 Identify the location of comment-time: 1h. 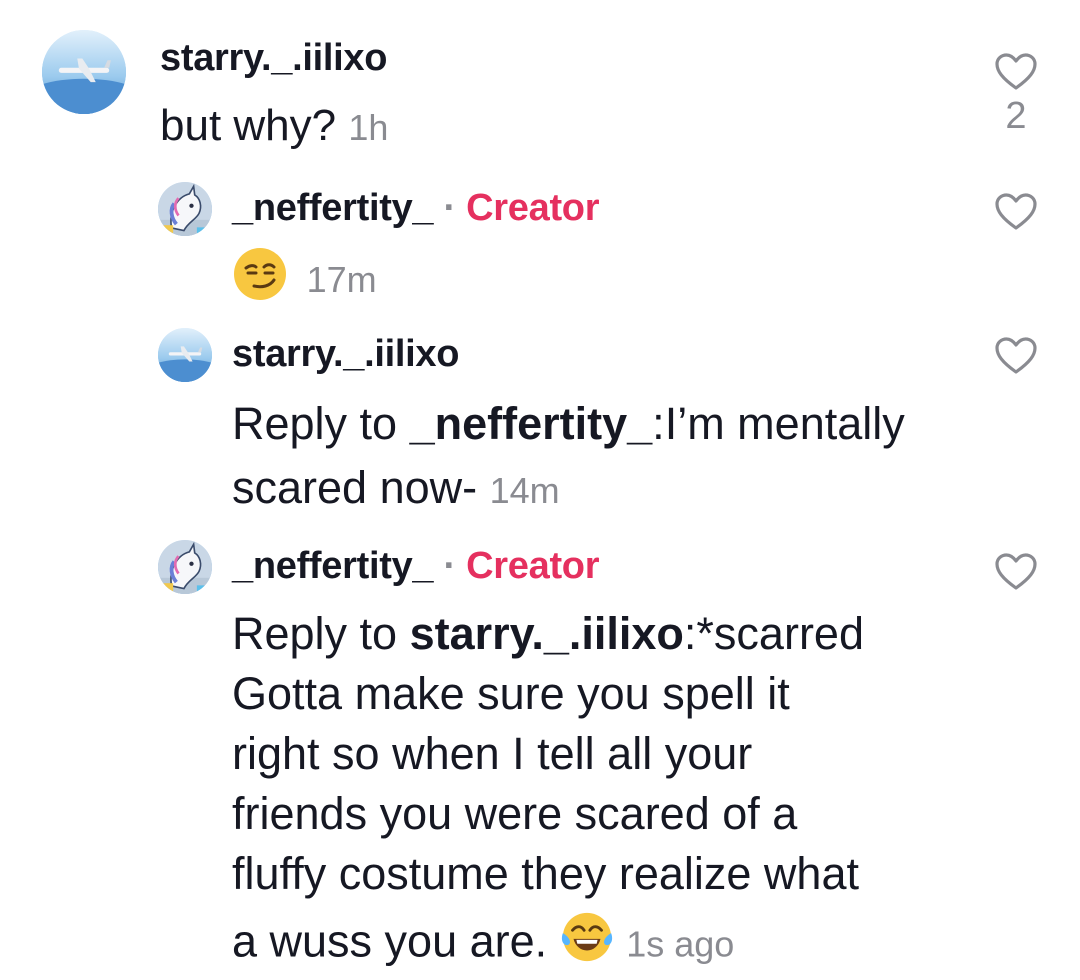
(368, 127).